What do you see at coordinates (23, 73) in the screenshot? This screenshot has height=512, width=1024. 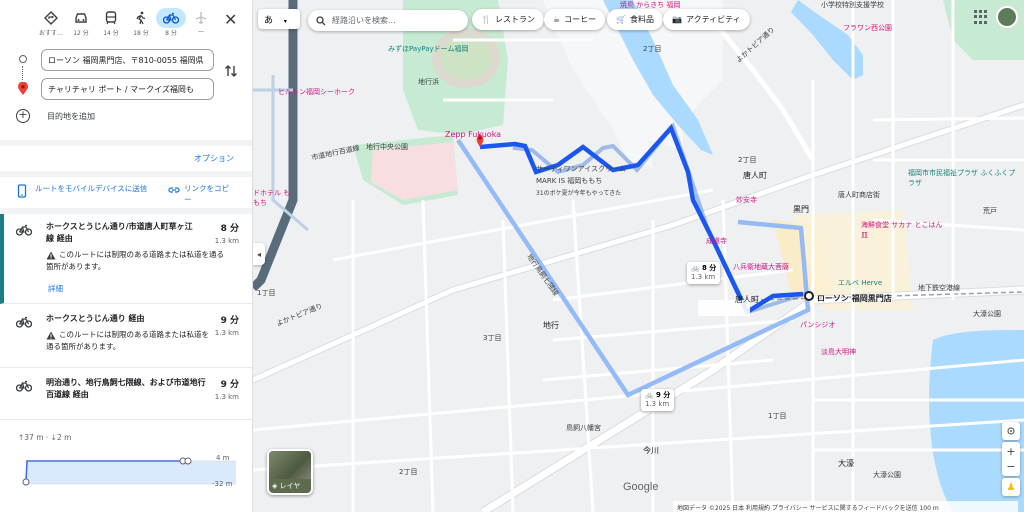 I see `route-connector` at bounding box center [23, 73].